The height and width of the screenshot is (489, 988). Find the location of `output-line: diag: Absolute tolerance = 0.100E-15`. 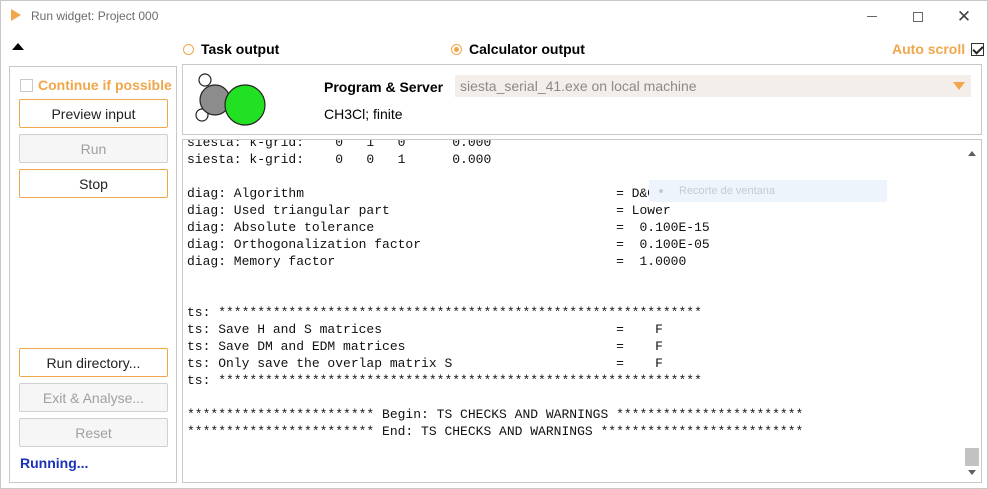

output-line: diag: Absolute tolerance = 0.100E-15 is located at coordinates (448, 227).